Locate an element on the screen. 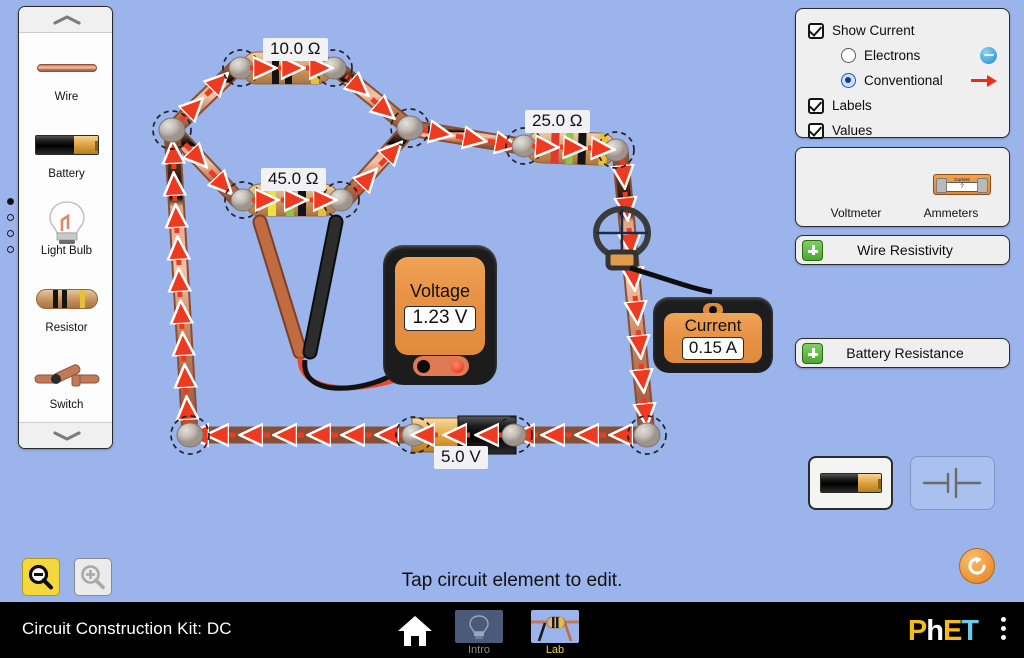  toolbox-item-light-bulb: Light Bulb is located at coordinates (67, 229).